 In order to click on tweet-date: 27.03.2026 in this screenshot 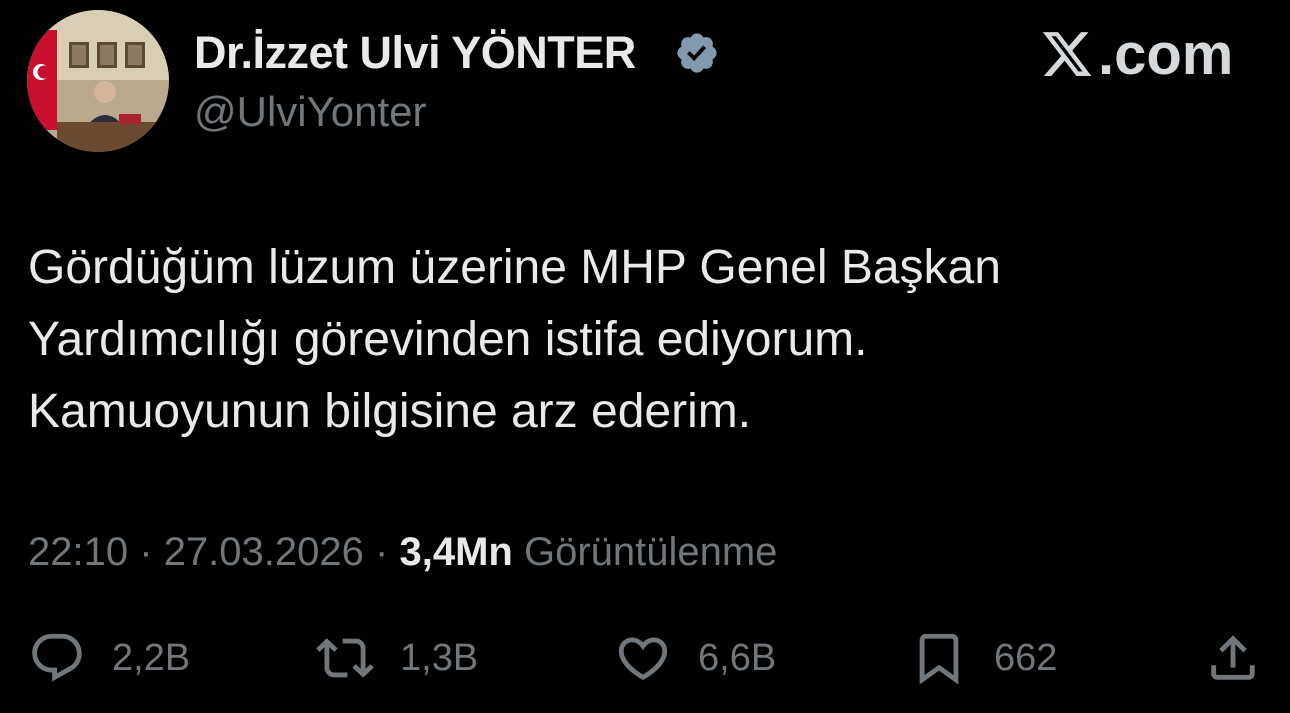, I will do `click(264, 552)`.